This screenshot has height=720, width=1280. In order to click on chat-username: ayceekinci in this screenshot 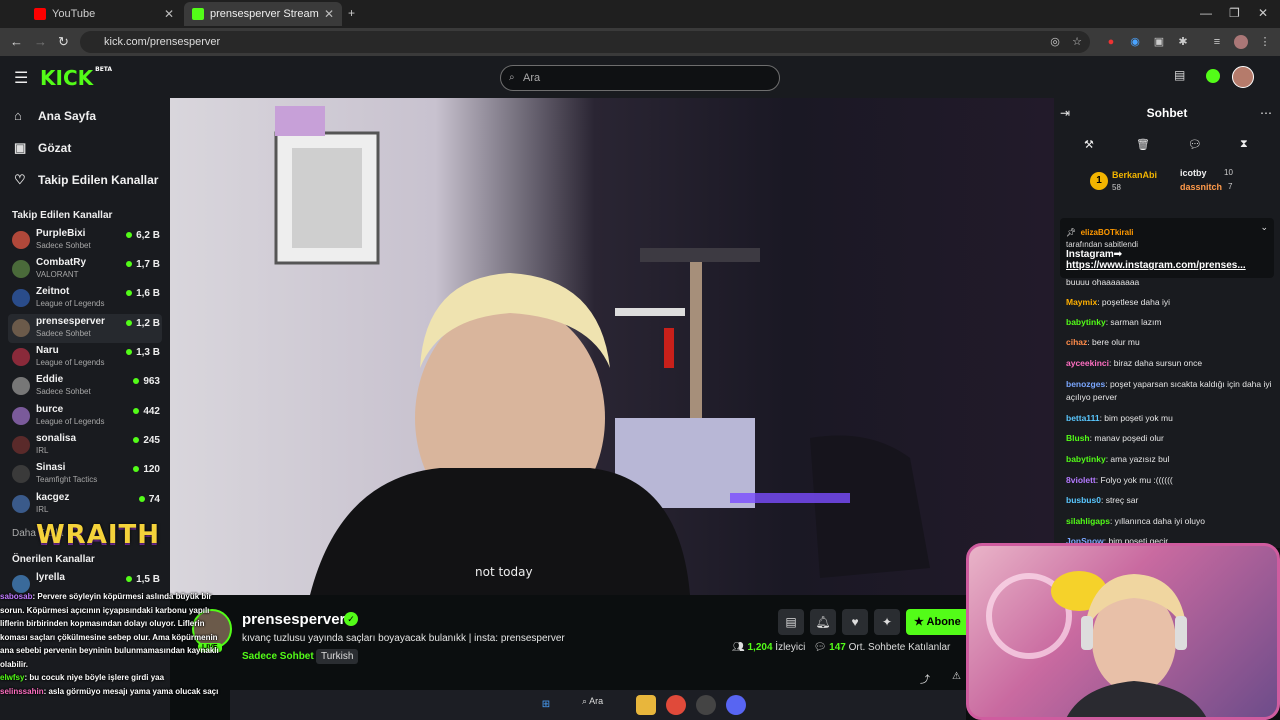, I will do `click(1087, 363)`.